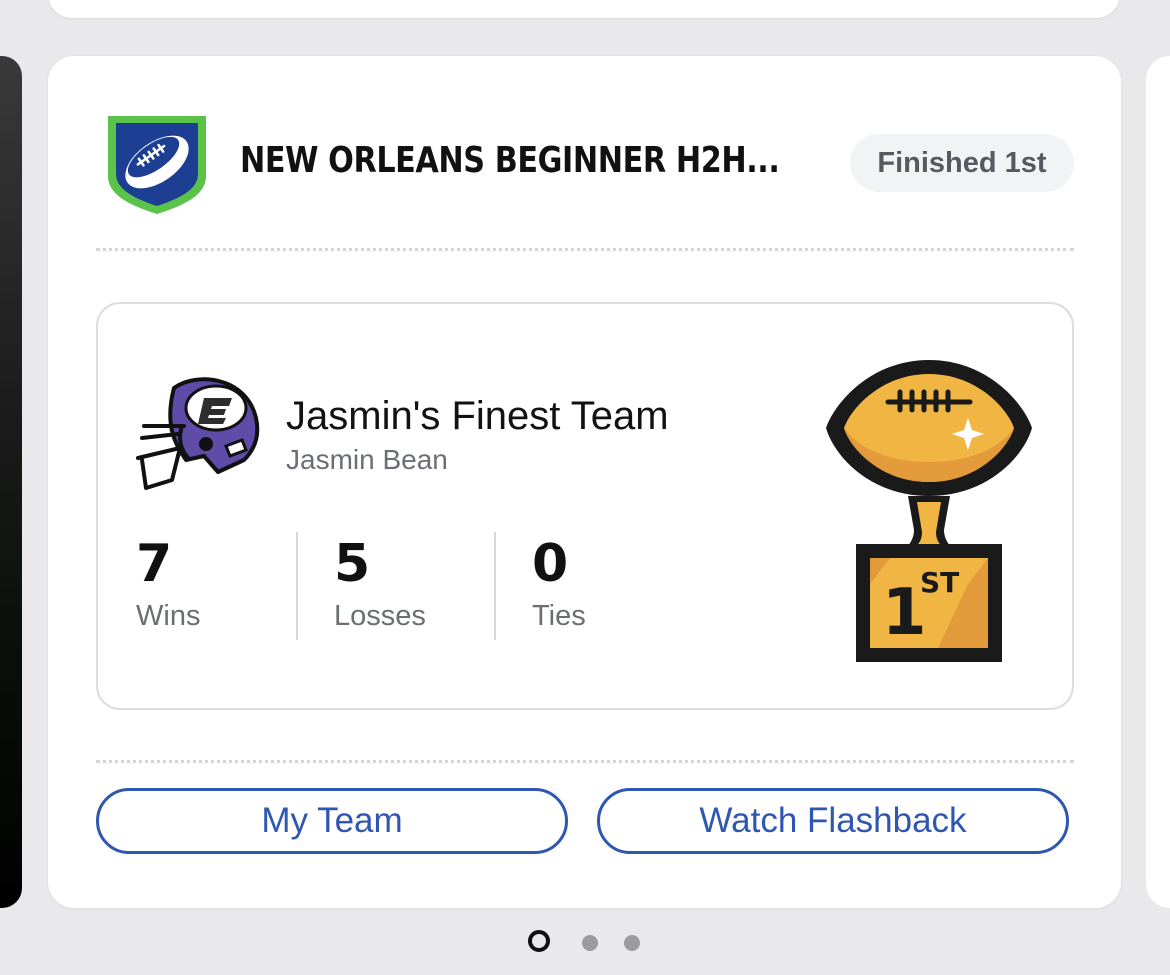 The image size is (1170, 975). What do you see at coordinates (929, 511) in the screenshot?
I see `football-trophy-icon: 1 ST` at bounding box center [929, 511].